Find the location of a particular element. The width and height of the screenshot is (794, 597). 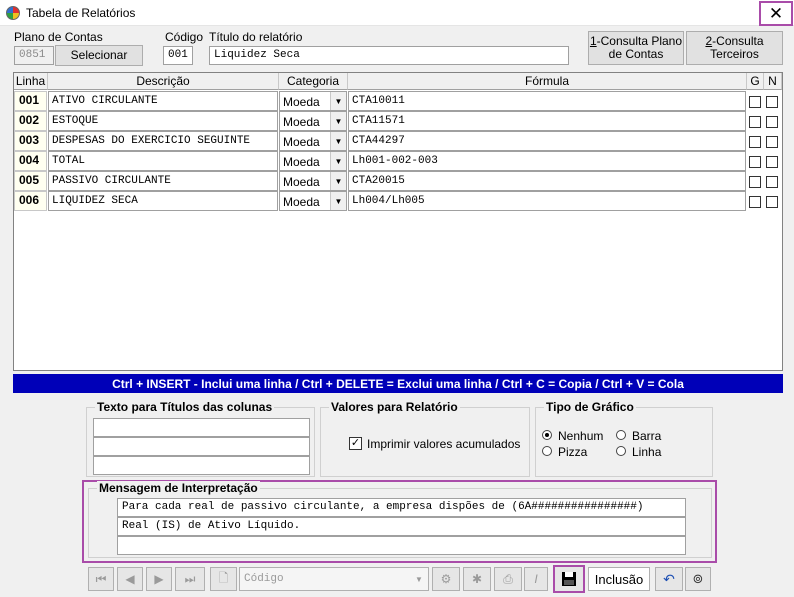

search-button: ⊚ is located at coordinates (698, 579).